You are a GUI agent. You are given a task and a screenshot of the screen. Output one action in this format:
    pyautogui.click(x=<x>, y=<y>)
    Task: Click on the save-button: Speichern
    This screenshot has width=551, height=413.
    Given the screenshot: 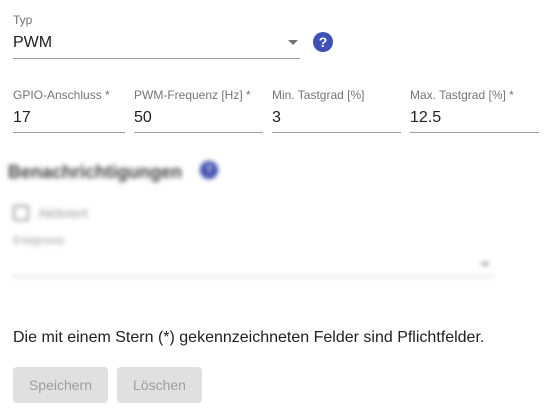 What is the action you would take?
    pyautogui.click(x=60, y=385)
    